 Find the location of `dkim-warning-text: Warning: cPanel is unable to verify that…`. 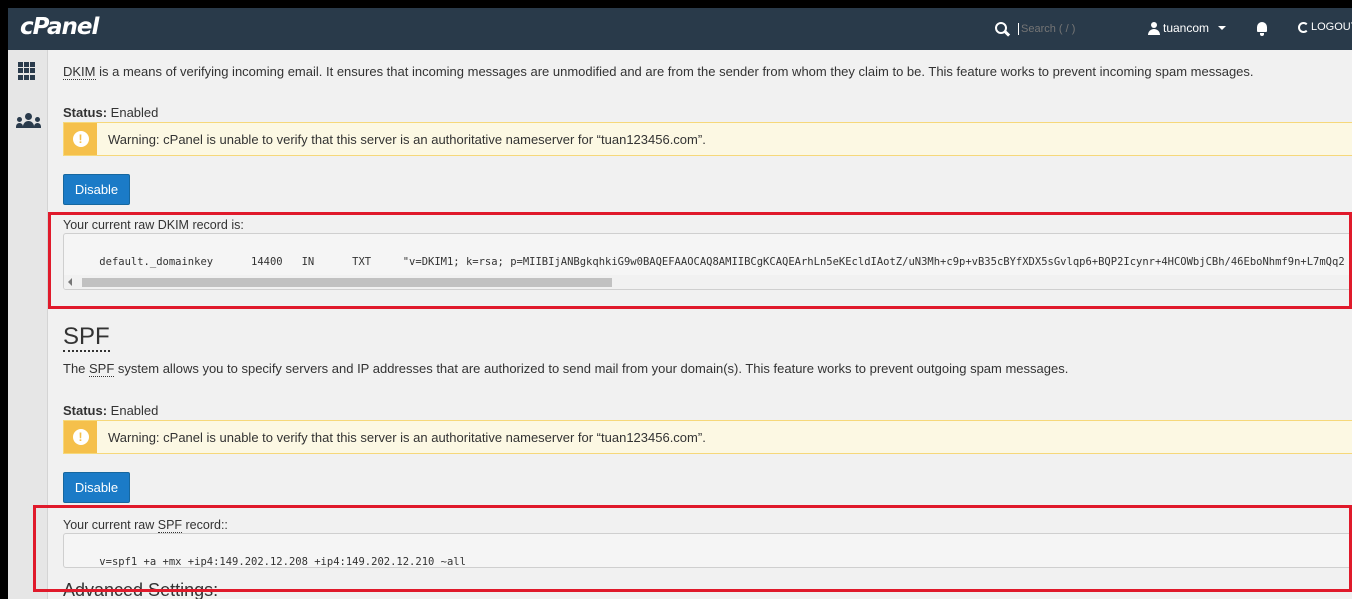

dkim-warning-text: Warning: cPanel is unable to verify that… is located at coordinates (407, 139).